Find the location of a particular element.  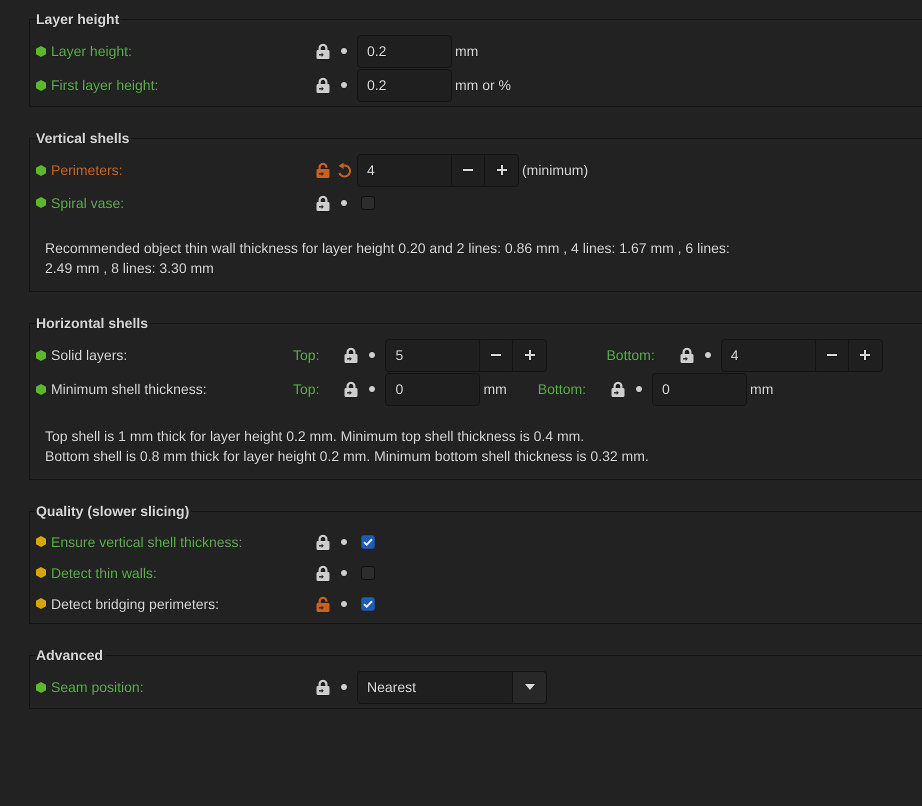

note-text: Top shell is 1 mm thick for layer height 0.2 mm. Minimum top shell thickness is 0.4 mm. is located at coordinates (315, 436).